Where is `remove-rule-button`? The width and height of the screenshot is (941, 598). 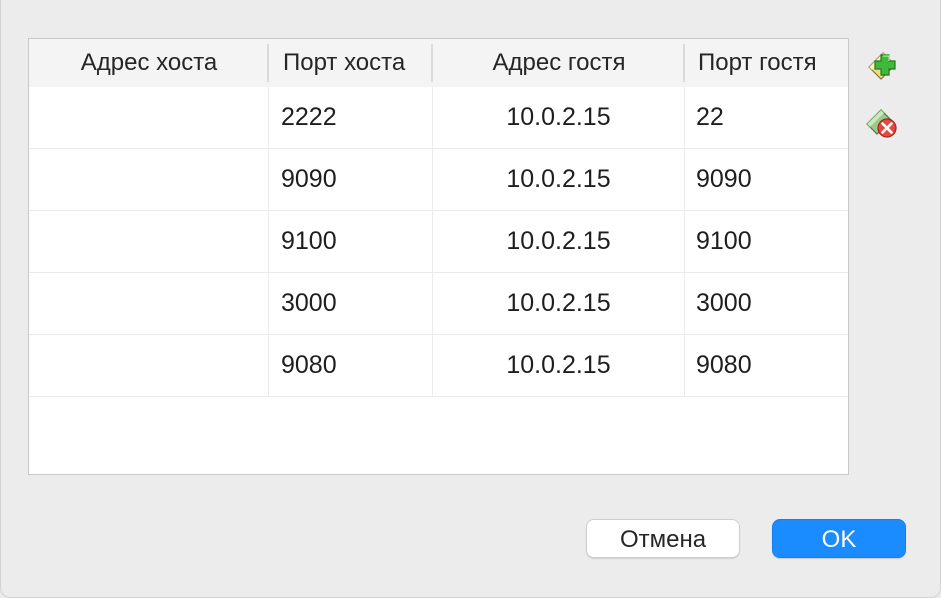
remove-rule-button is located at coordinates (882, 123).